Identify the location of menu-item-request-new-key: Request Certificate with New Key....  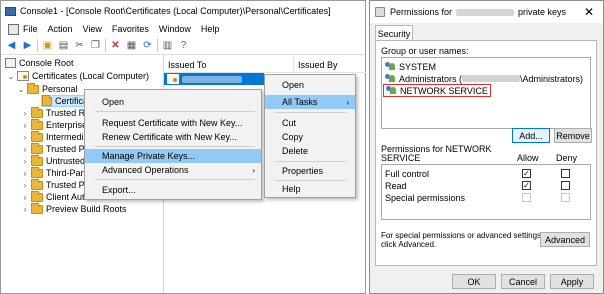
(173, 123).